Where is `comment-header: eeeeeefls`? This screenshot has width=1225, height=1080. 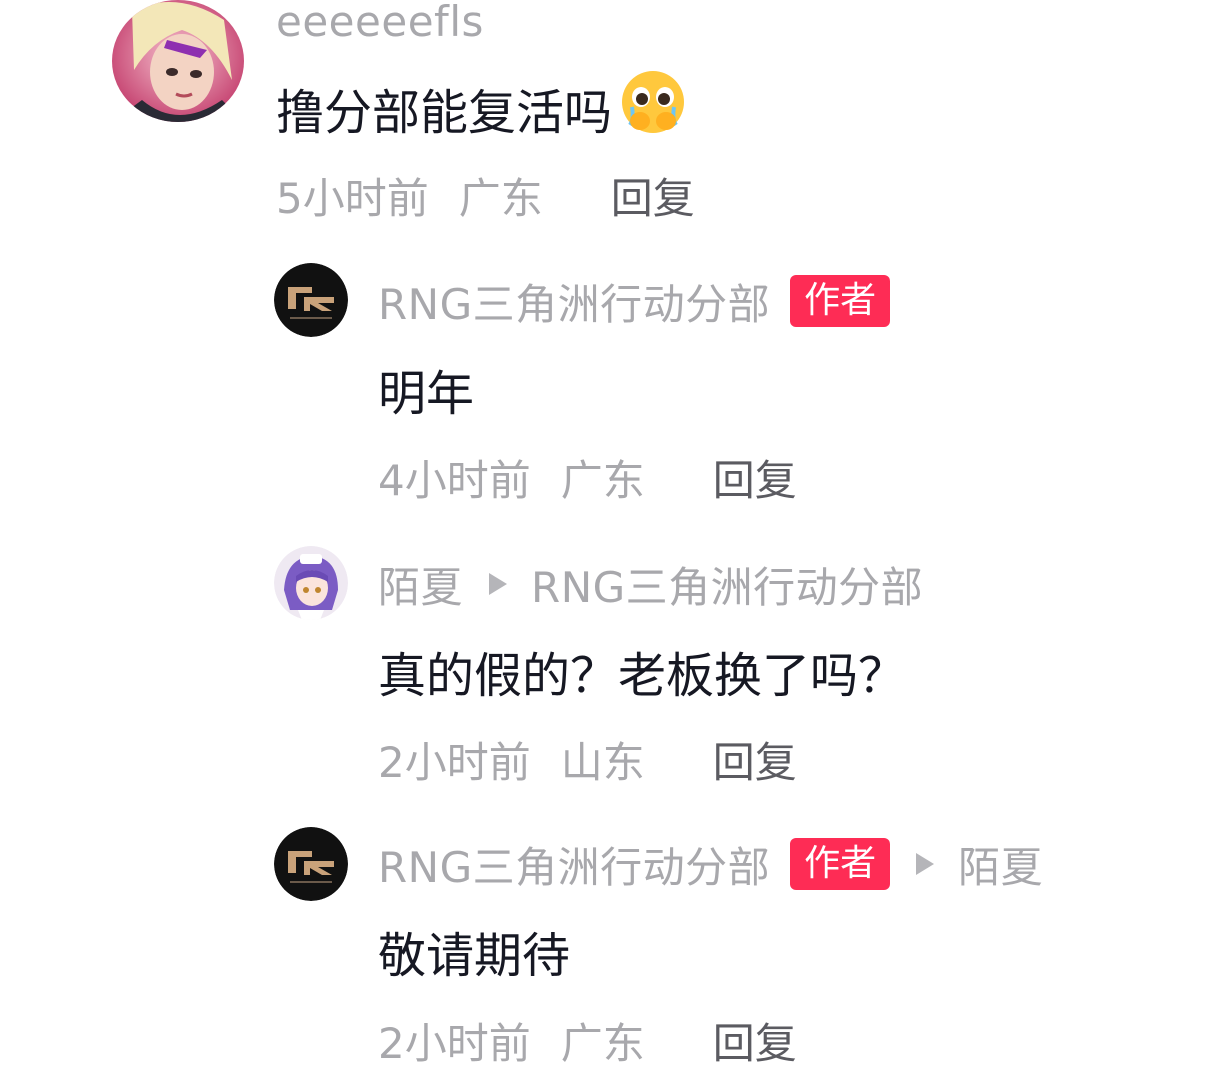
comment-header: eeeeeefls is located at coordinates (380, 23).